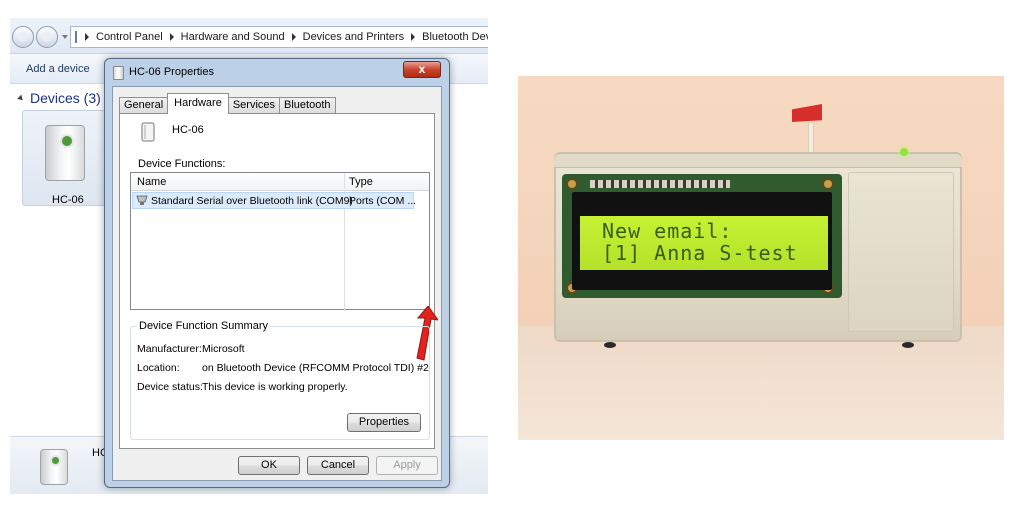  Describe the element at coordinates (667, 231) in the screenshot. I see `lcd-line-1: New email:` at that location.